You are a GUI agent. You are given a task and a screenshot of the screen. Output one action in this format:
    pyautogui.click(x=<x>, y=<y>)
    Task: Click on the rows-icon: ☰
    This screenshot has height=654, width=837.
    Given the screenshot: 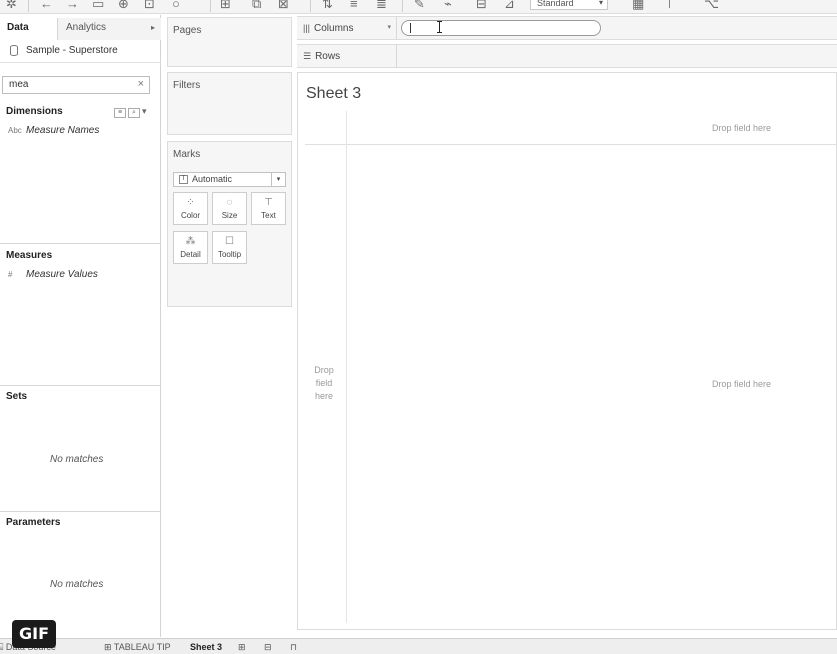 What is the action you would take?
    pyautogui.click(x=307, y=56)
    